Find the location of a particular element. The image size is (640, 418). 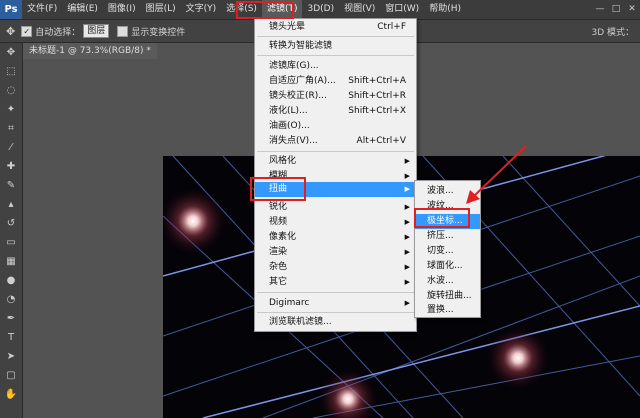

auto-select-label: 自动选择： is located at coordinates (58, 32).